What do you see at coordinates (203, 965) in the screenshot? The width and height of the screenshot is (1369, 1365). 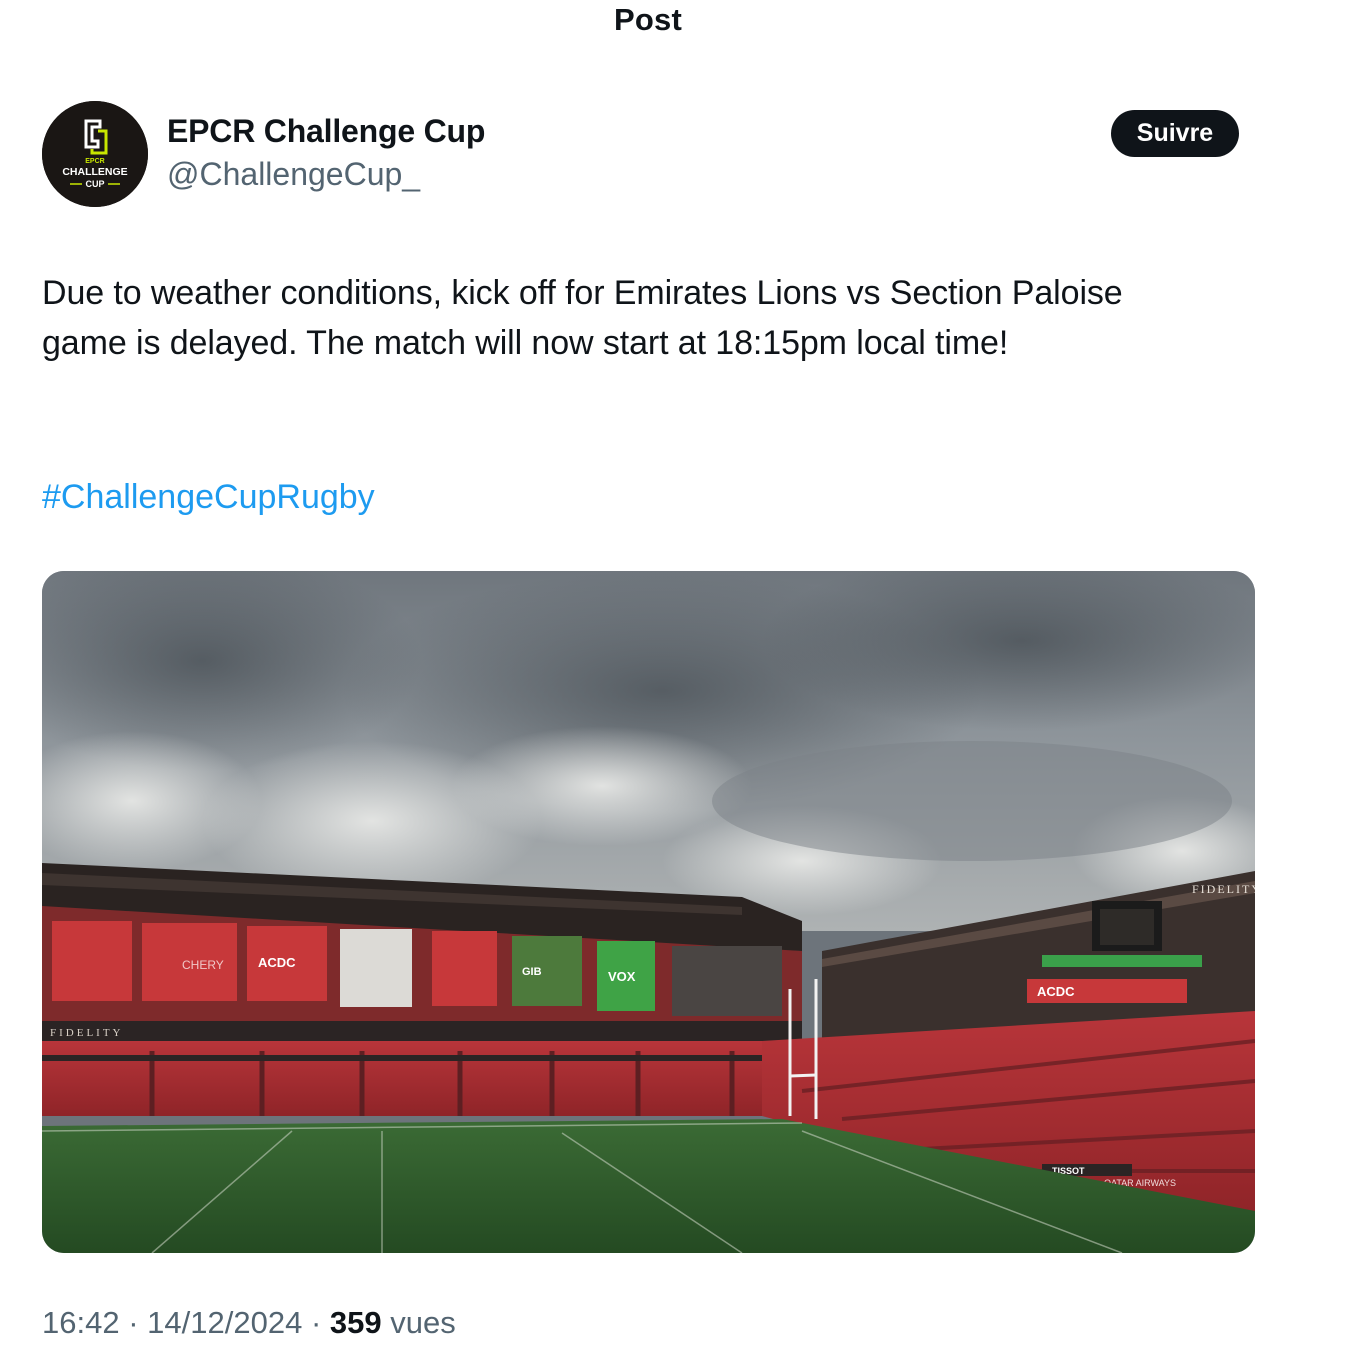 I see `sign-chery: CHERY` at bounding box center [203, 965].